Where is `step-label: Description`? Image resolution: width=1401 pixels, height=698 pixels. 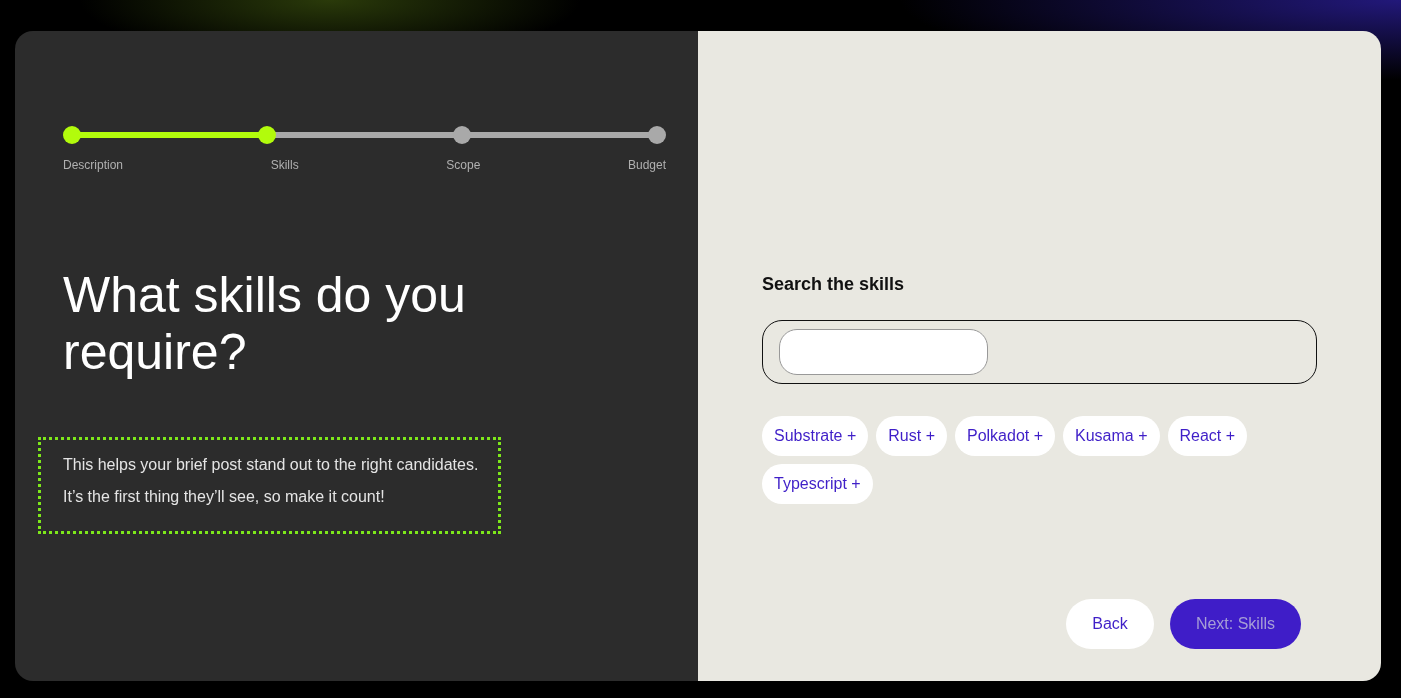
step-label: Description is located at coordinates (93, 165).